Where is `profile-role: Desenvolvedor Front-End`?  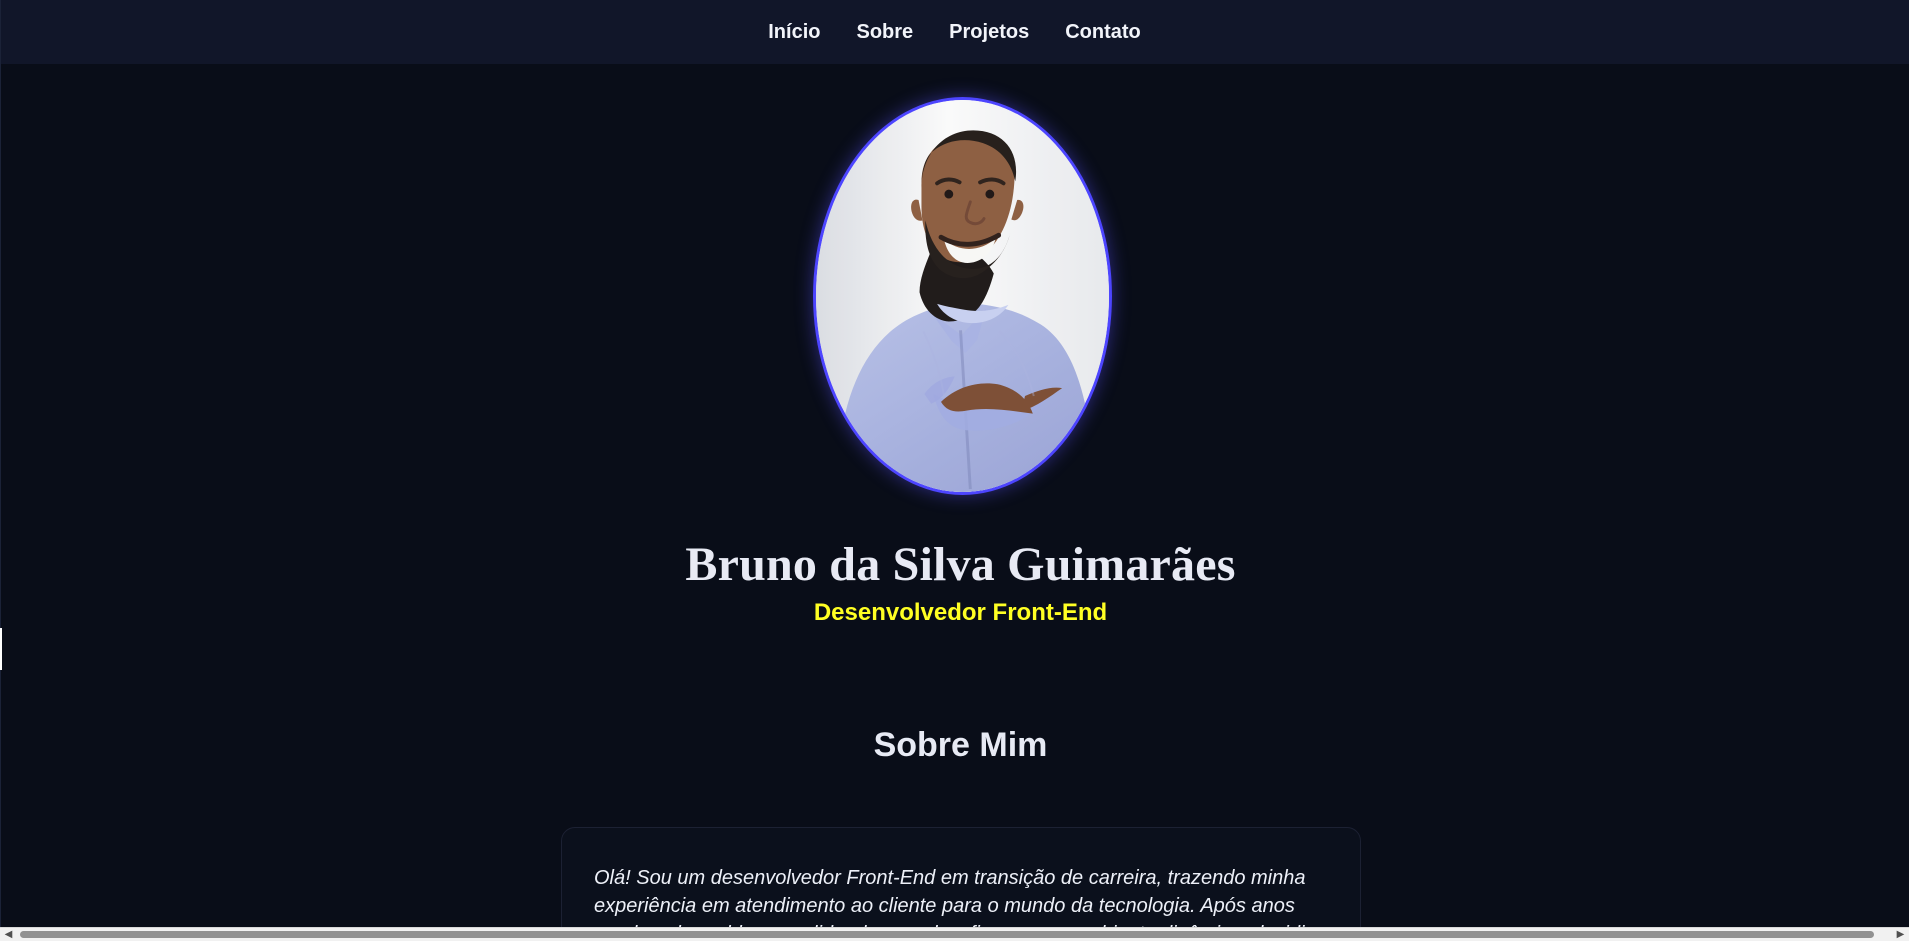 profile-role: Desenvolvedor Front-End is located at coordinates (960, 612).